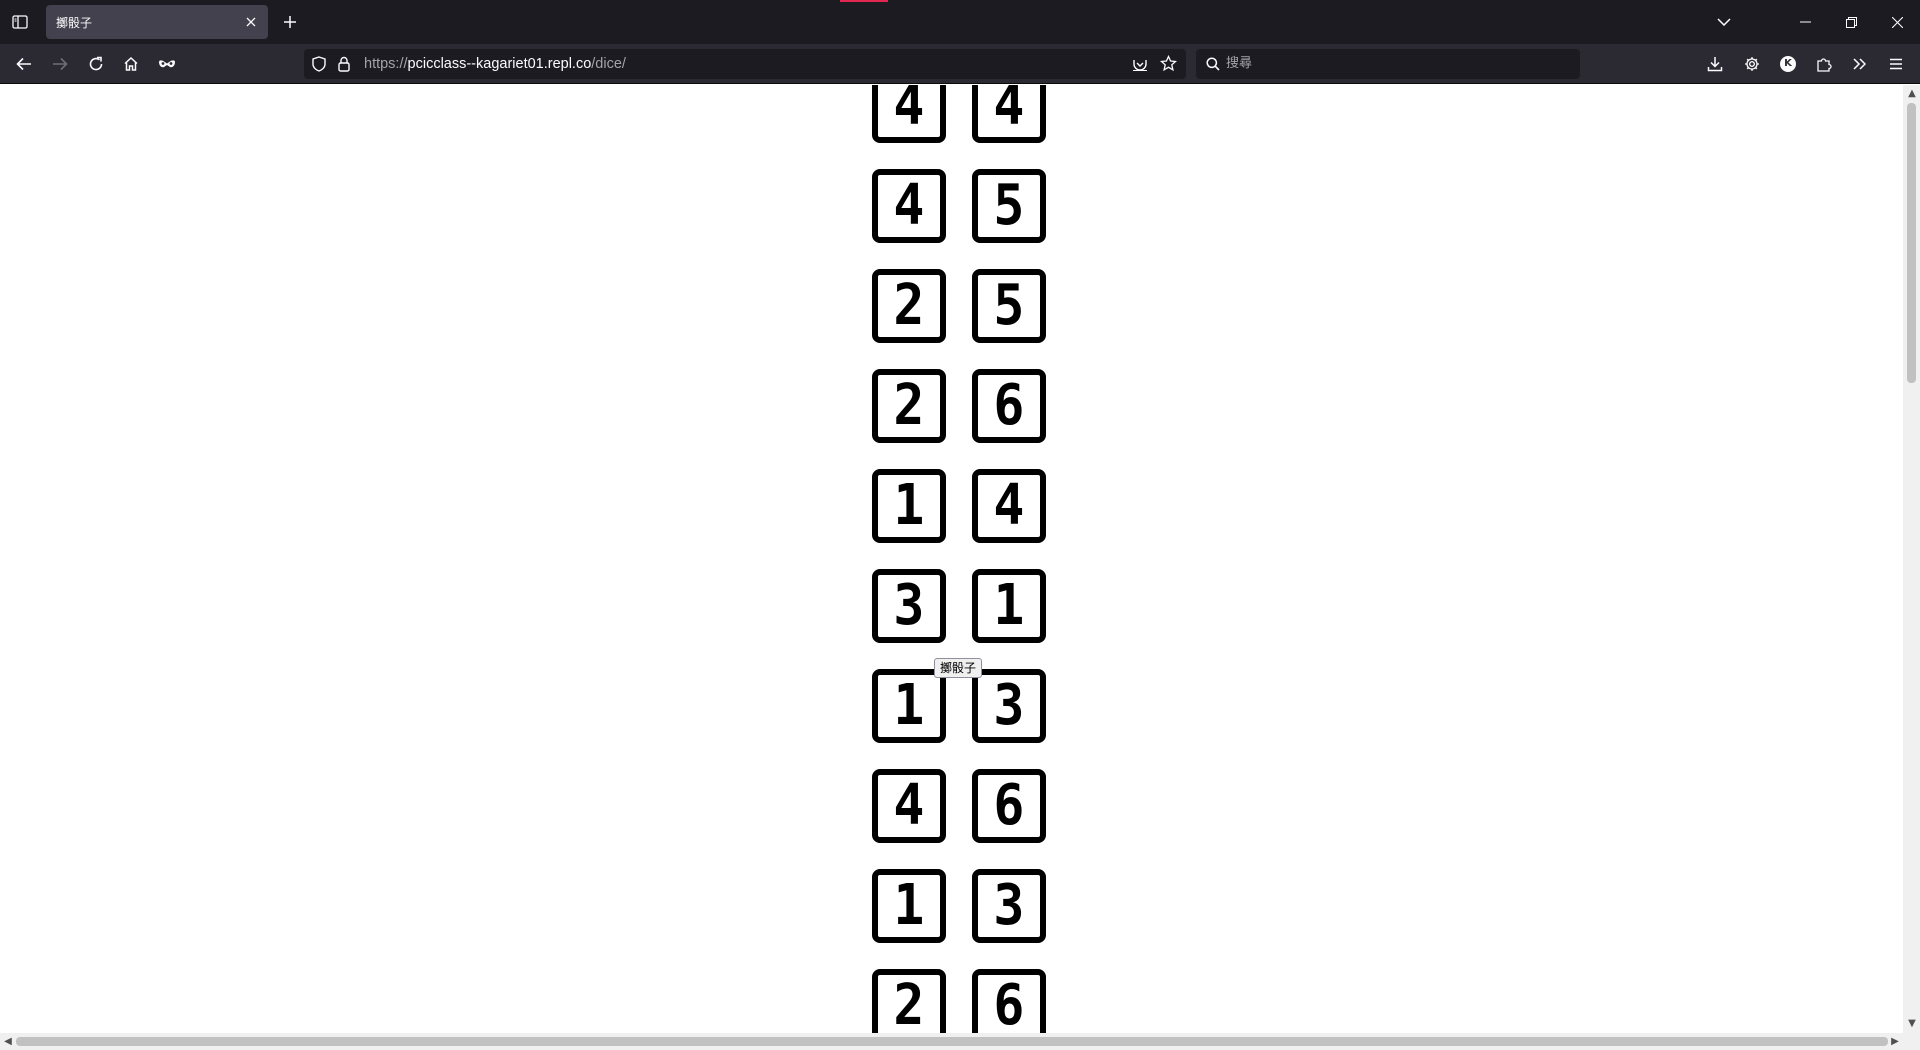 The image size is (1920, 1050). I want to click on scroll-left-arrow-icon: ◀, so click(8, 1042).